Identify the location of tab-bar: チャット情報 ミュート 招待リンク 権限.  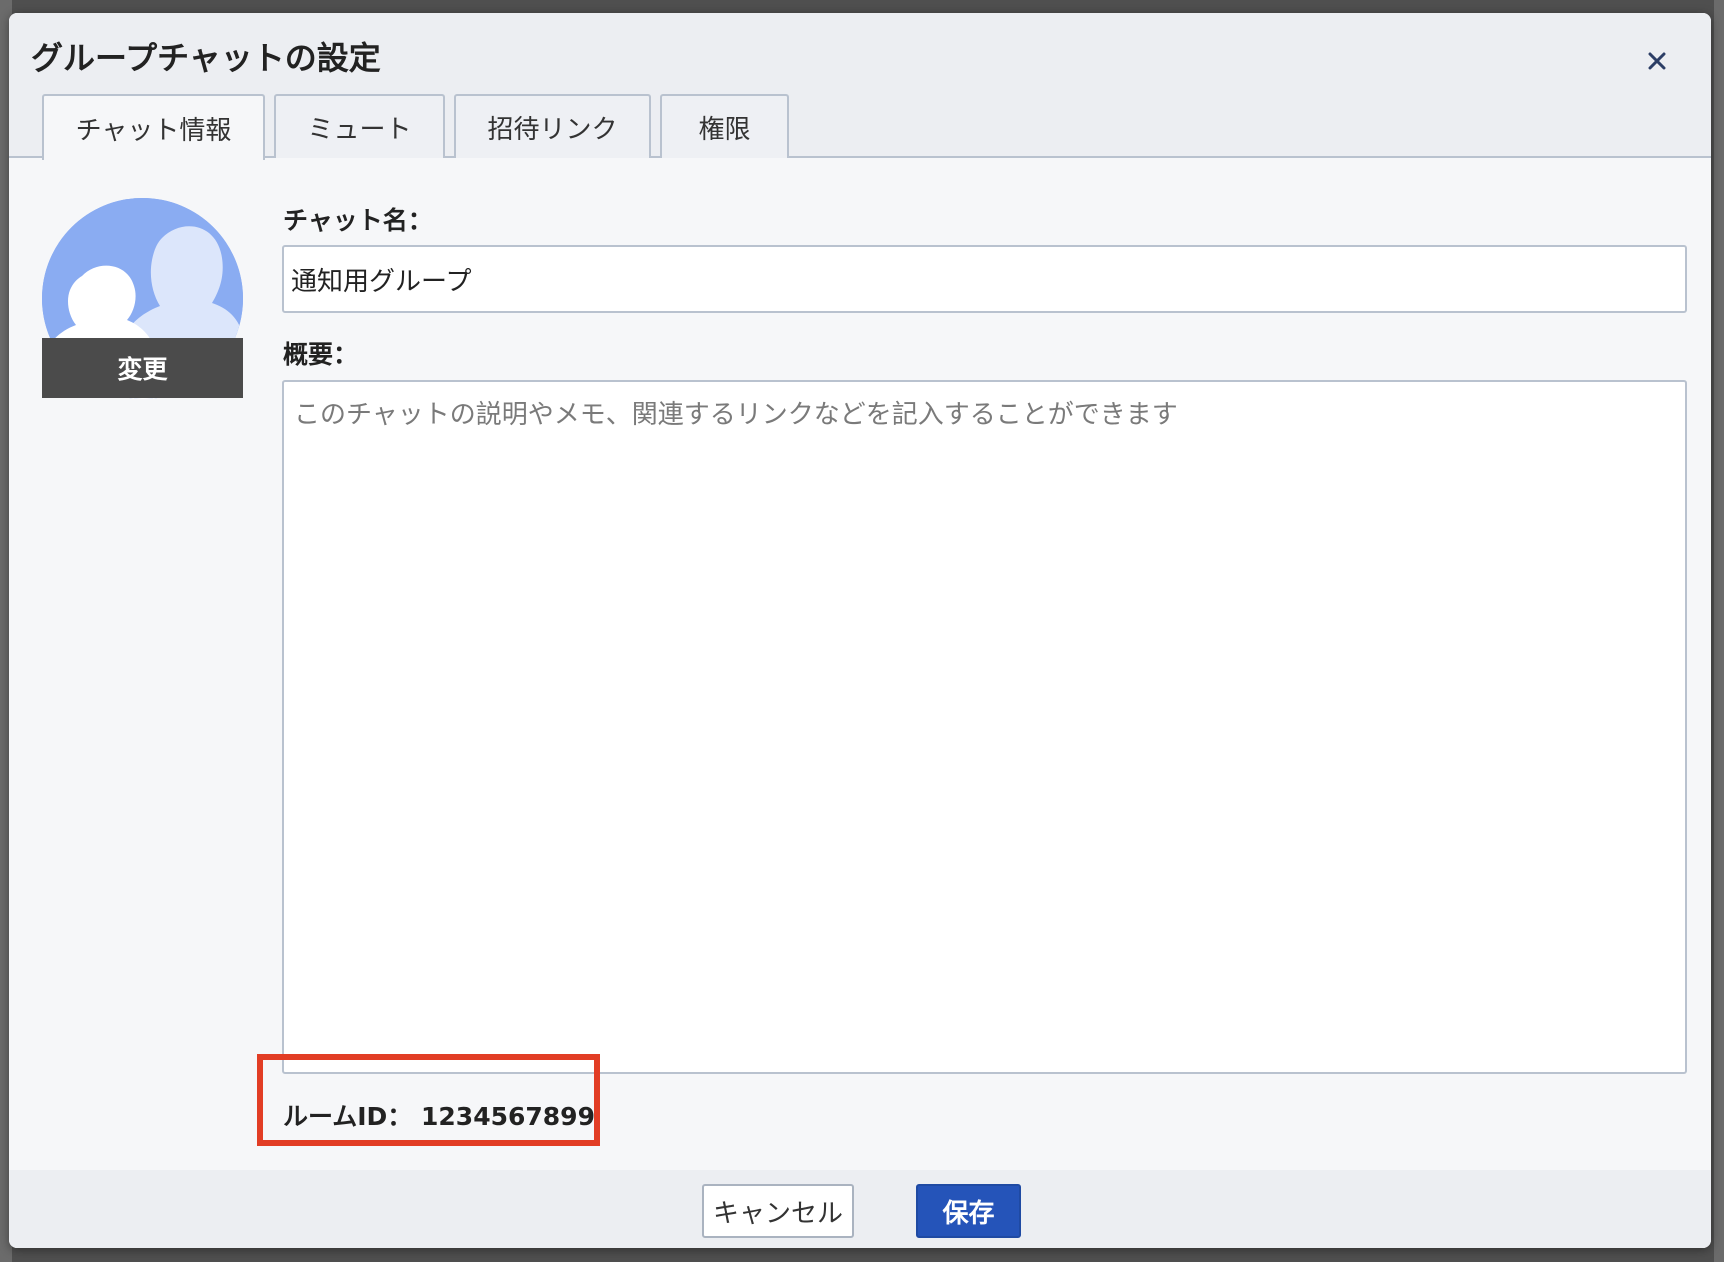
(420, 127).